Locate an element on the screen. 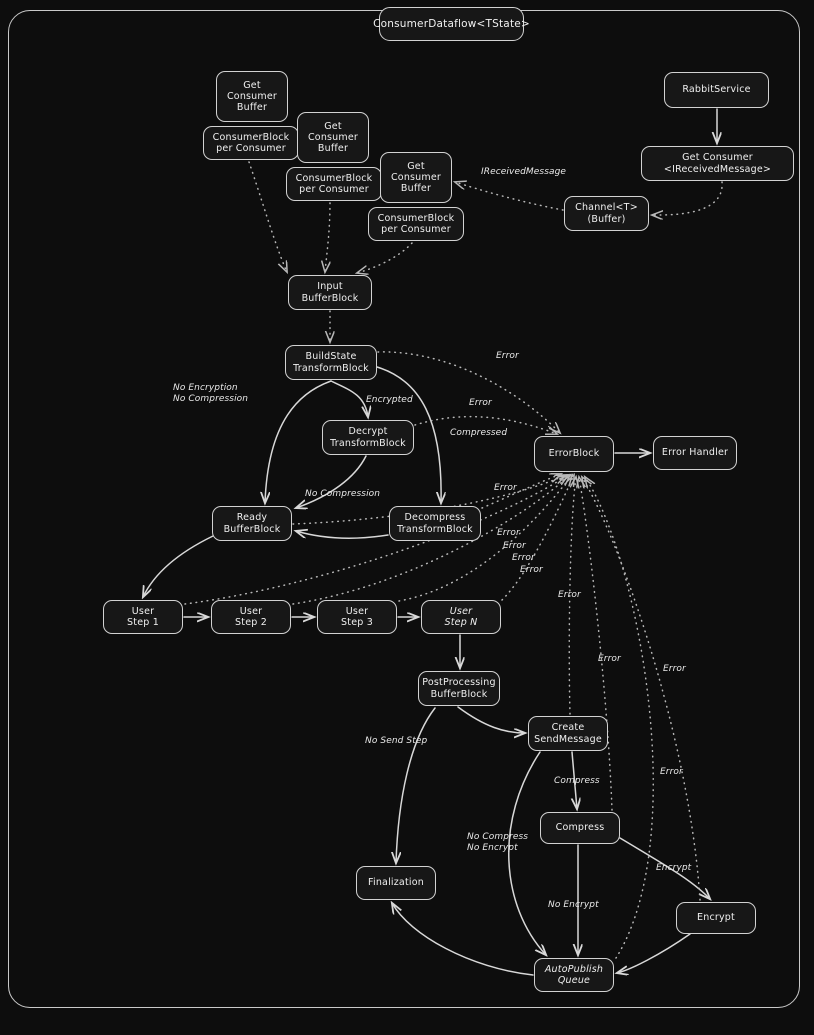 Image resolution: width=814 pixels, height=1035 pixels. node-getbuf2: Get Consumer Buffer is located at coordinates (333, 137).